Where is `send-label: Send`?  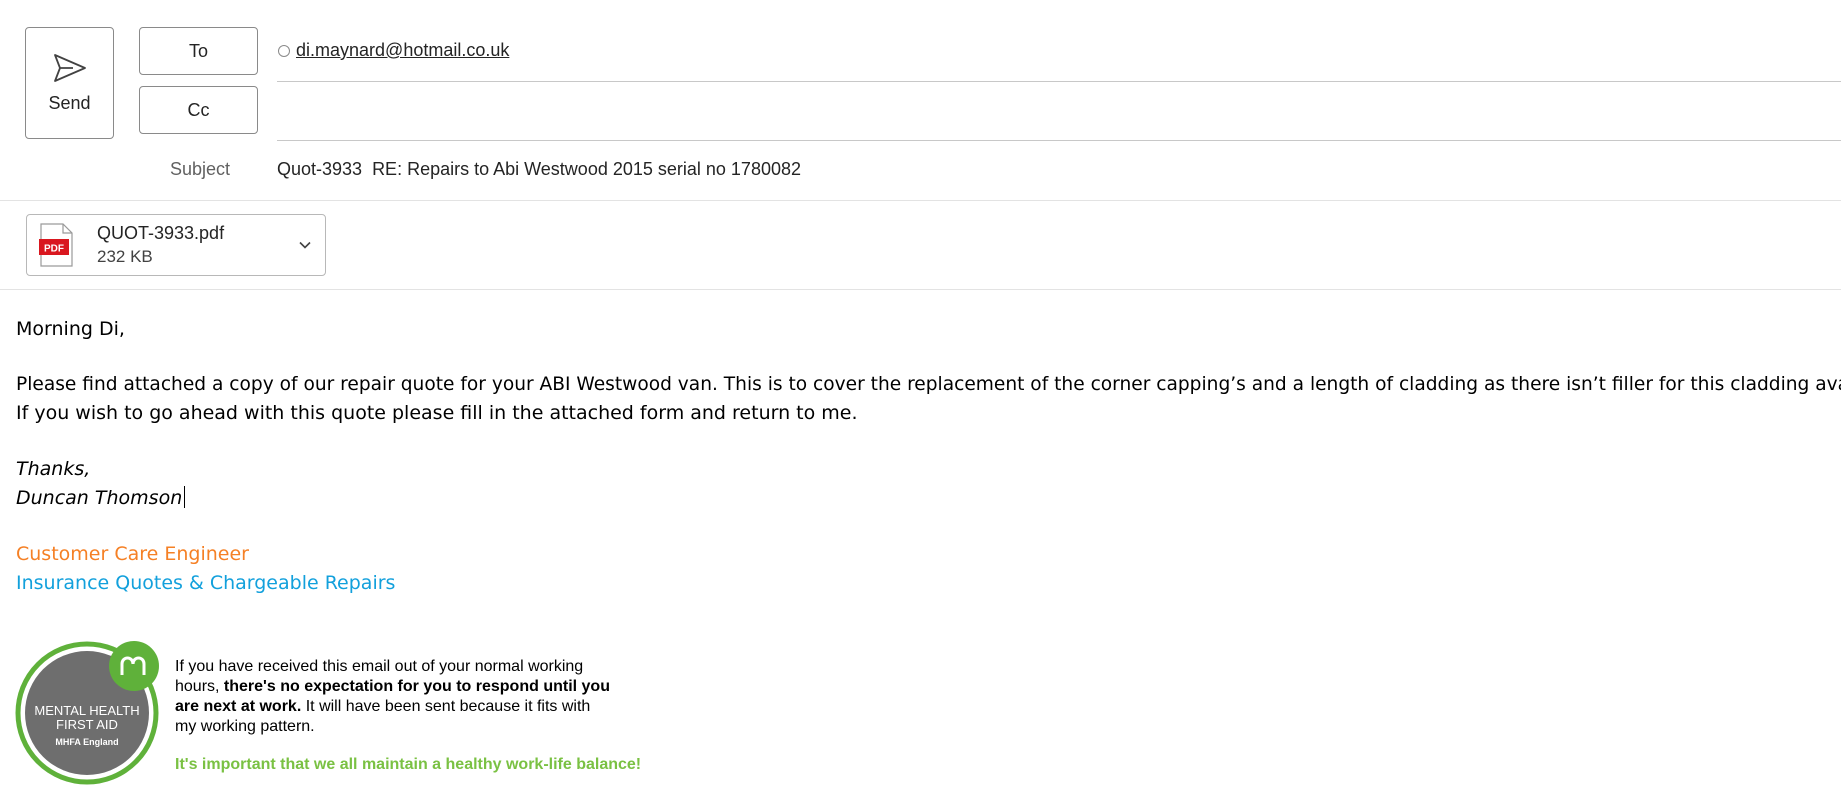 send-label: Send is located at coordinates (69, 102).